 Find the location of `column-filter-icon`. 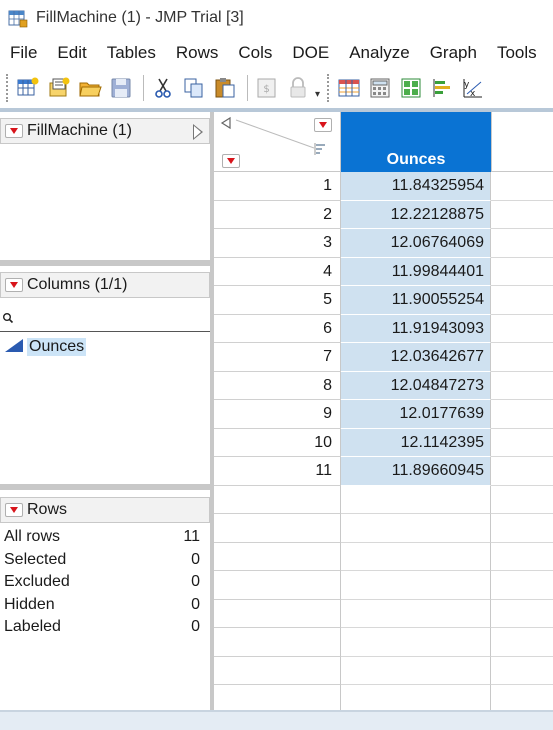

column-filter-icon is located at coordinates (320, 151).